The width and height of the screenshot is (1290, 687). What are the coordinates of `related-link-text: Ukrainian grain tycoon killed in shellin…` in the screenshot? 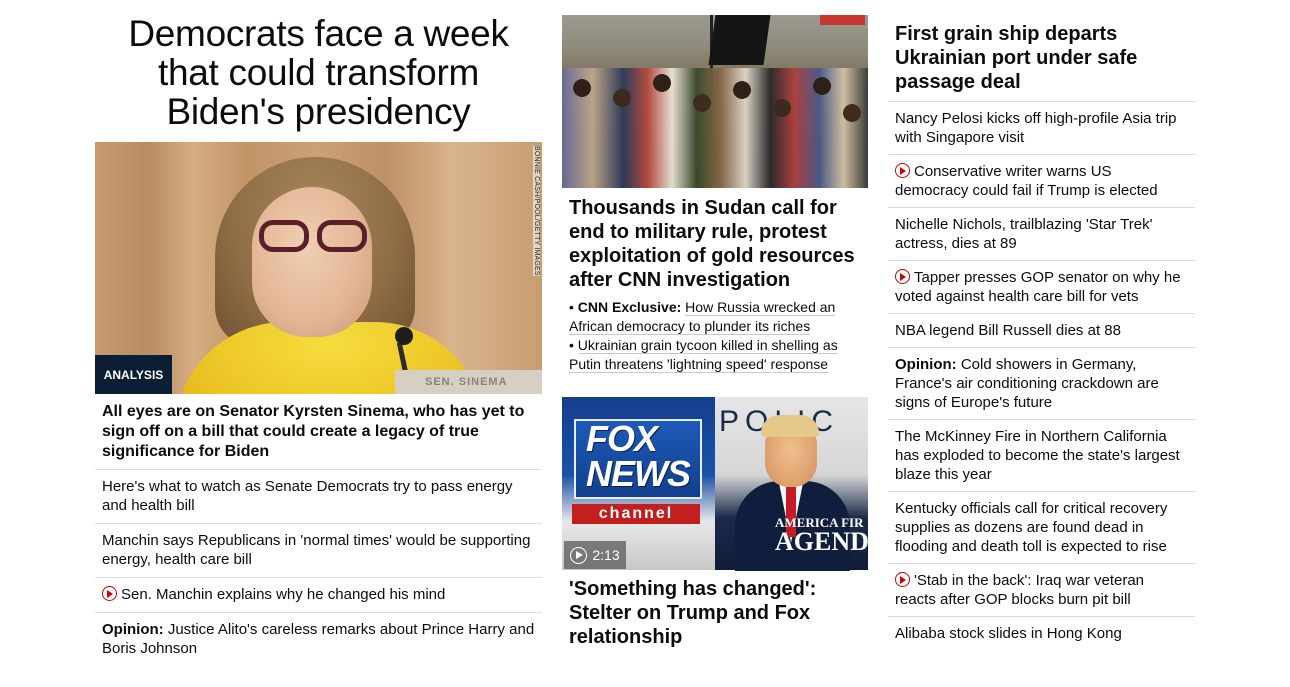 It's located at (703, 355).